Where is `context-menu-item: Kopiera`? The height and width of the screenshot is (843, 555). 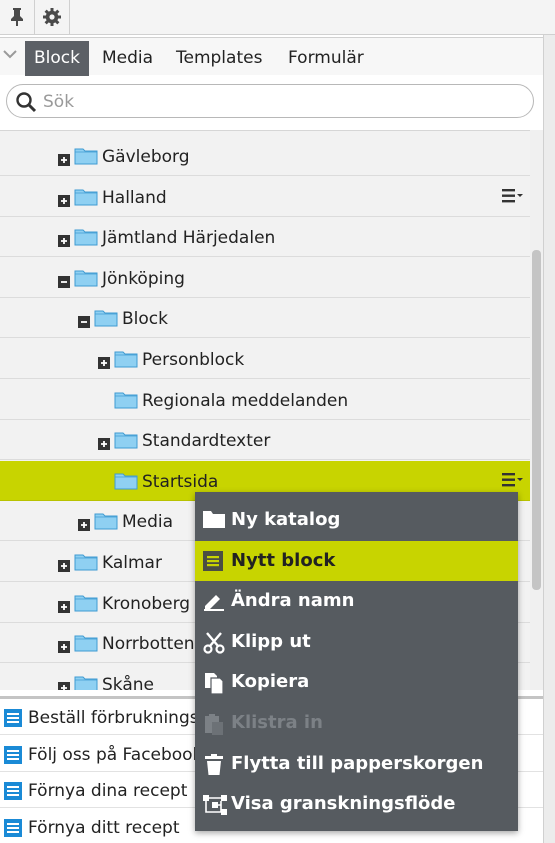 context-menu-item: Kopiera is located at coordinates (356, 682).